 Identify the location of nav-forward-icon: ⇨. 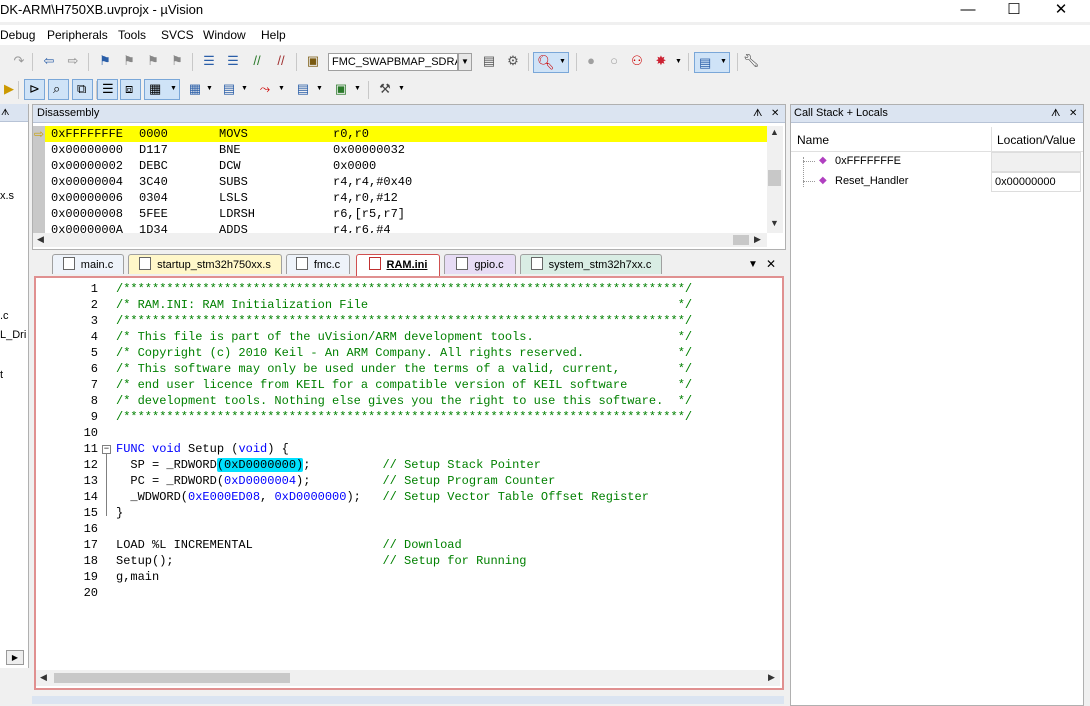
(73, 61).